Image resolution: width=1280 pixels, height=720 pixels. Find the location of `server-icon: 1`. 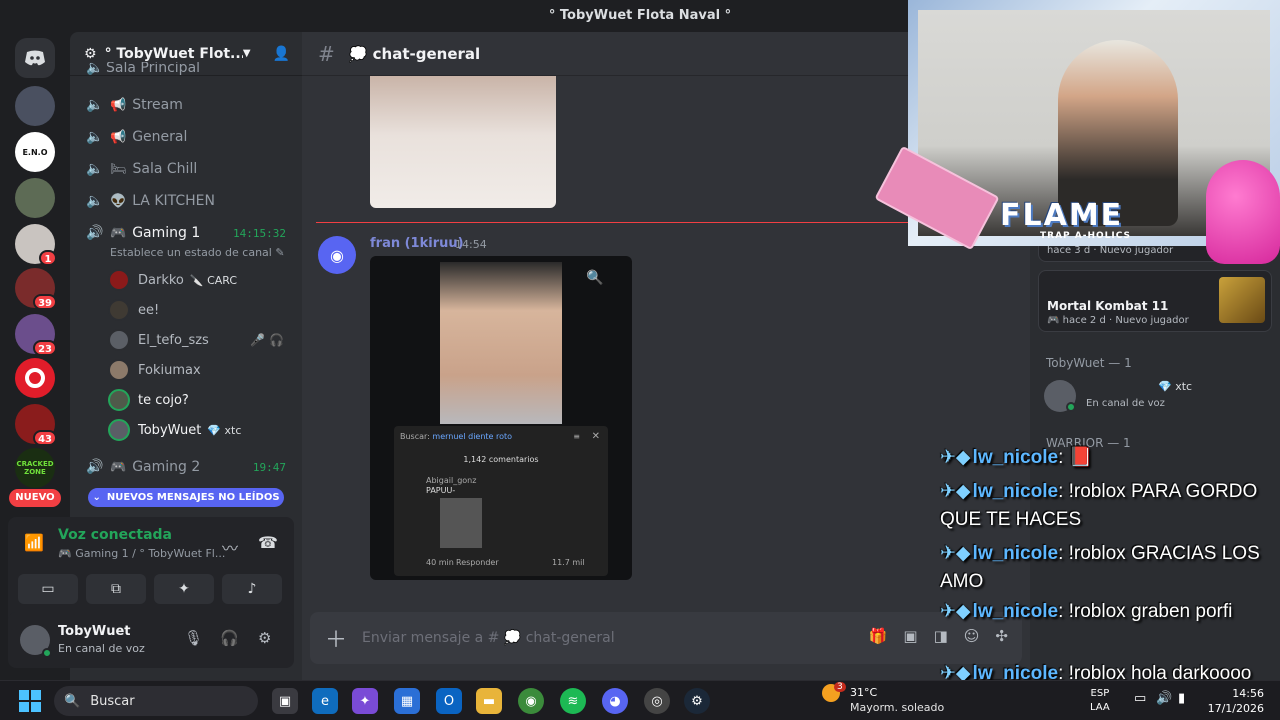

server-icon: 1 is located at coordinates (36, 245).